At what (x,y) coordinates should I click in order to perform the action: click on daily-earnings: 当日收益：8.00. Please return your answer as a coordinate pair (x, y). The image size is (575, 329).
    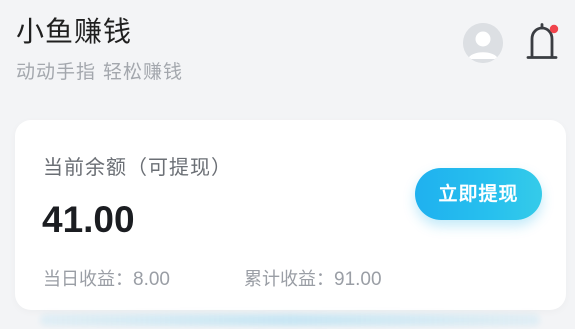
    Looking at the image, I should click on (106, 280).